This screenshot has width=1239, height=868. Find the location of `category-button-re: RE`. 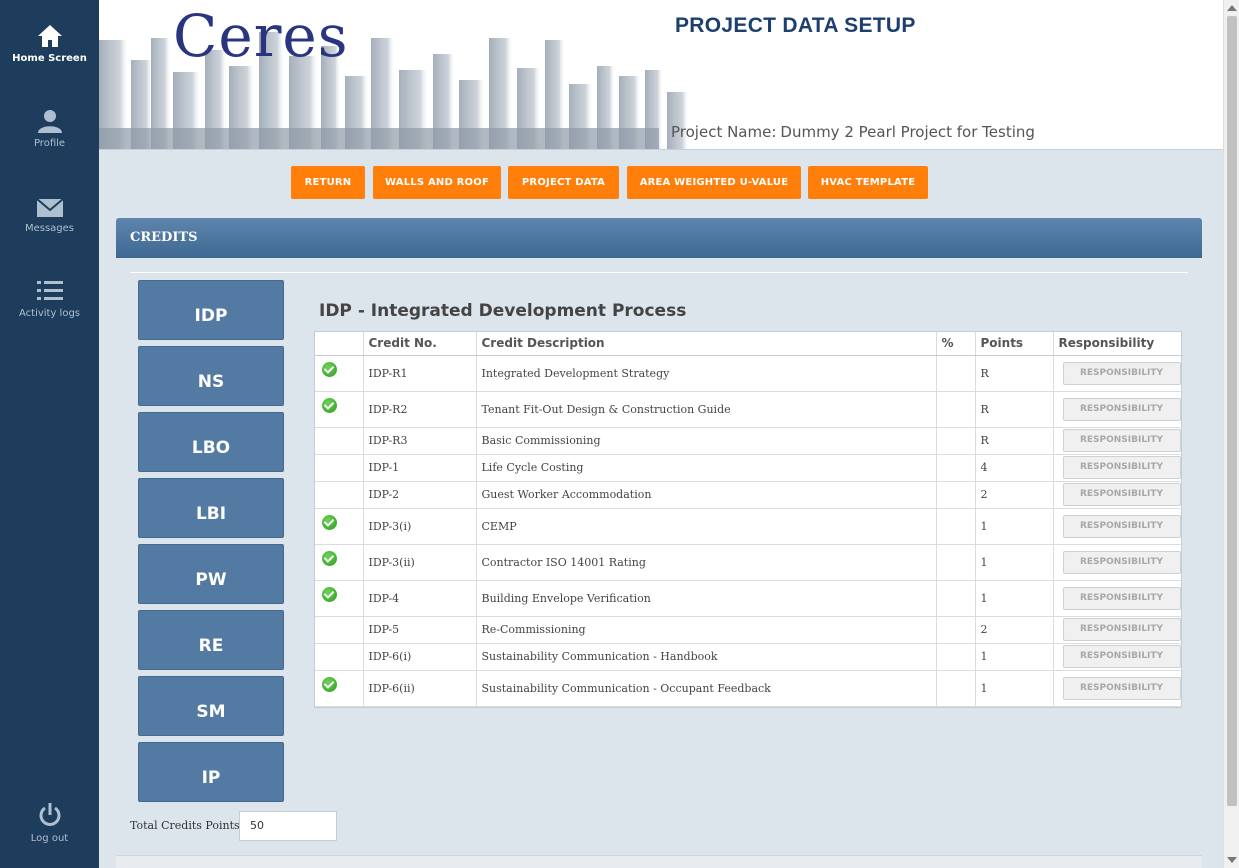

category-button-re: RE is located at coordinates (211, 640).